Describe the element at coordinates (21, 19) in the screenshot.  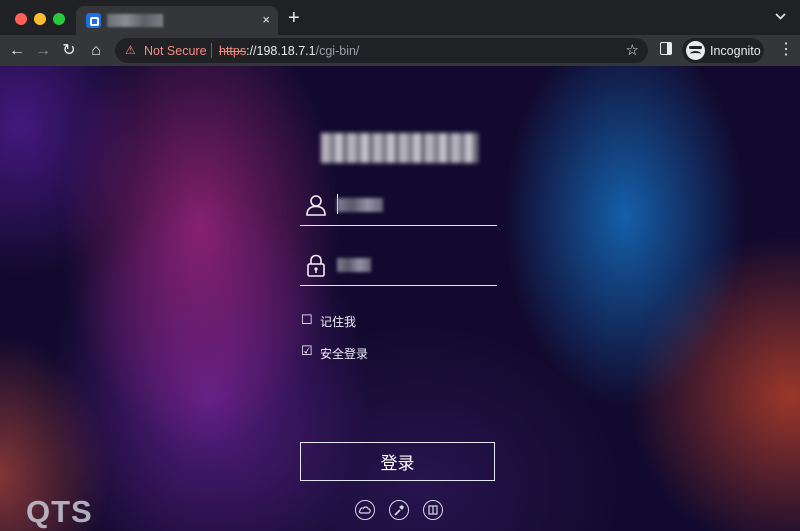
I see `close-window-button` at that location.